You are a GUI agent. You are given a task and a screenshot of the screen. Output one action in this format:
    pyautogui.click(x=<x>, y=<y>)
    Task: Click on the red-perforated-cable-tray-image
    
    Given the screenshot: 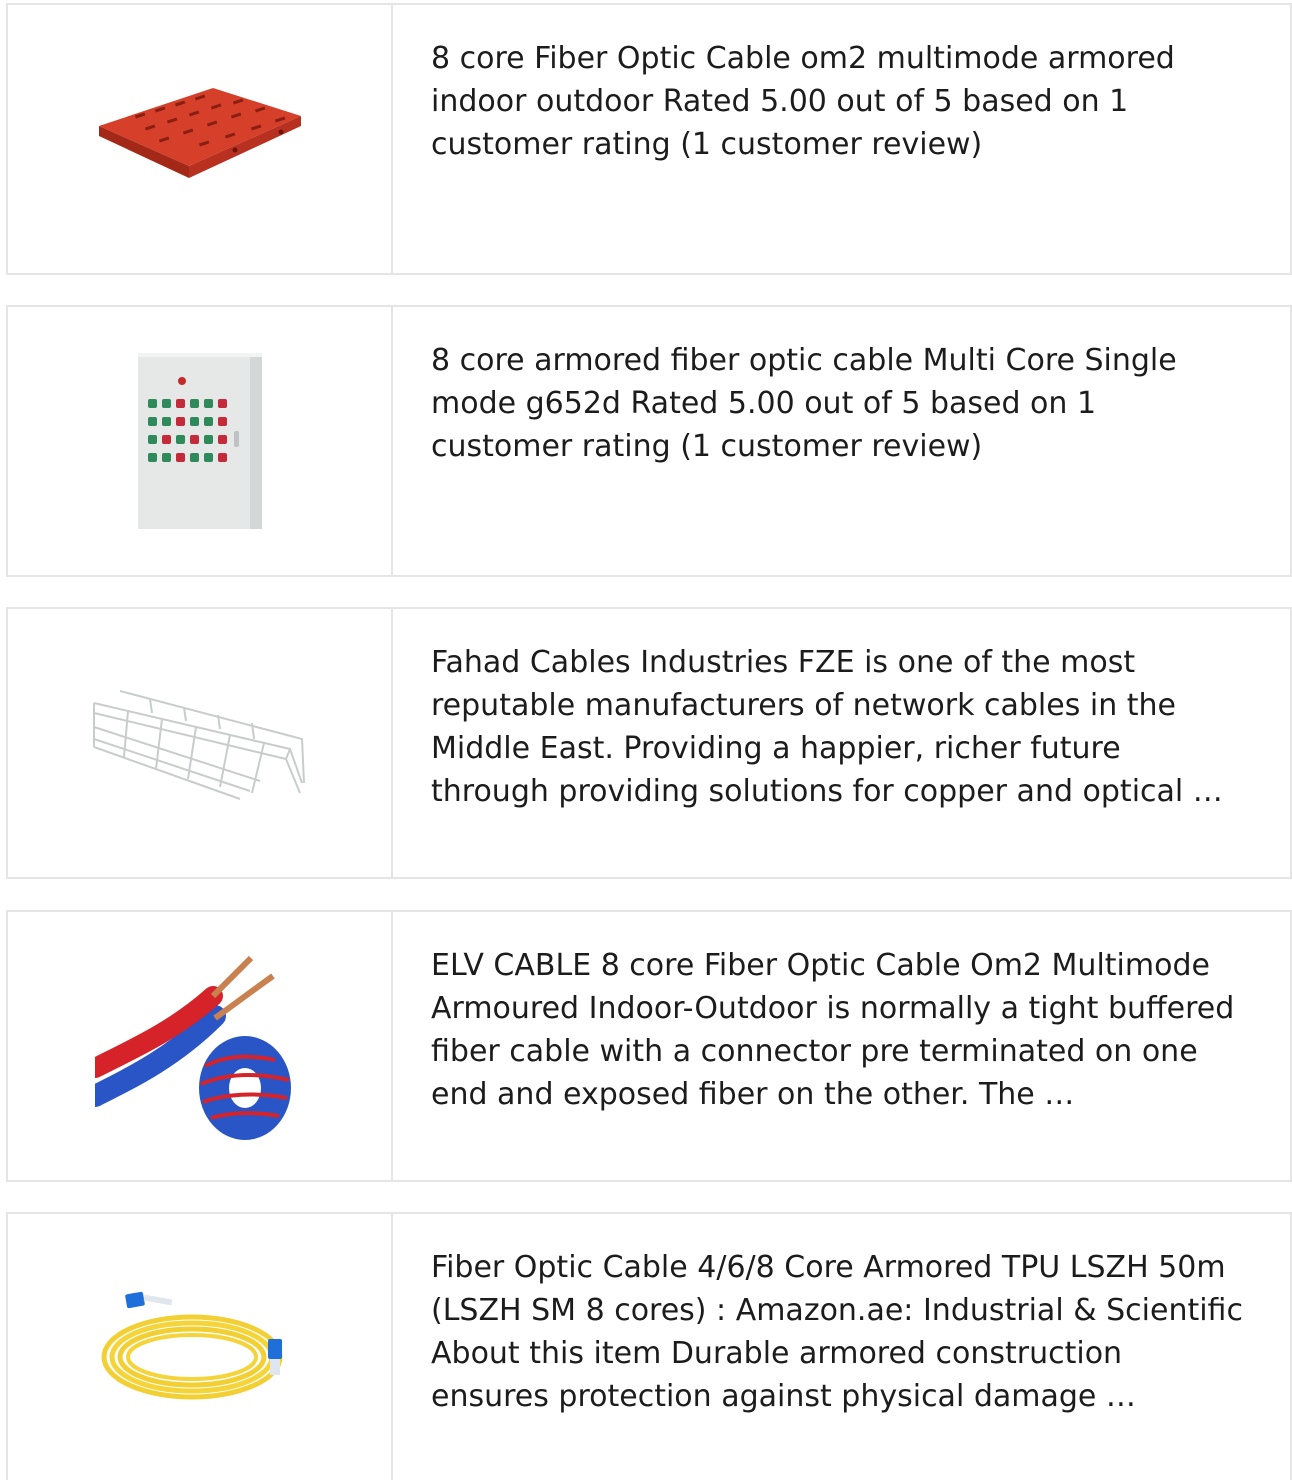 What is the action you would take?
    pyautogui.click(x=199, y=133)
    